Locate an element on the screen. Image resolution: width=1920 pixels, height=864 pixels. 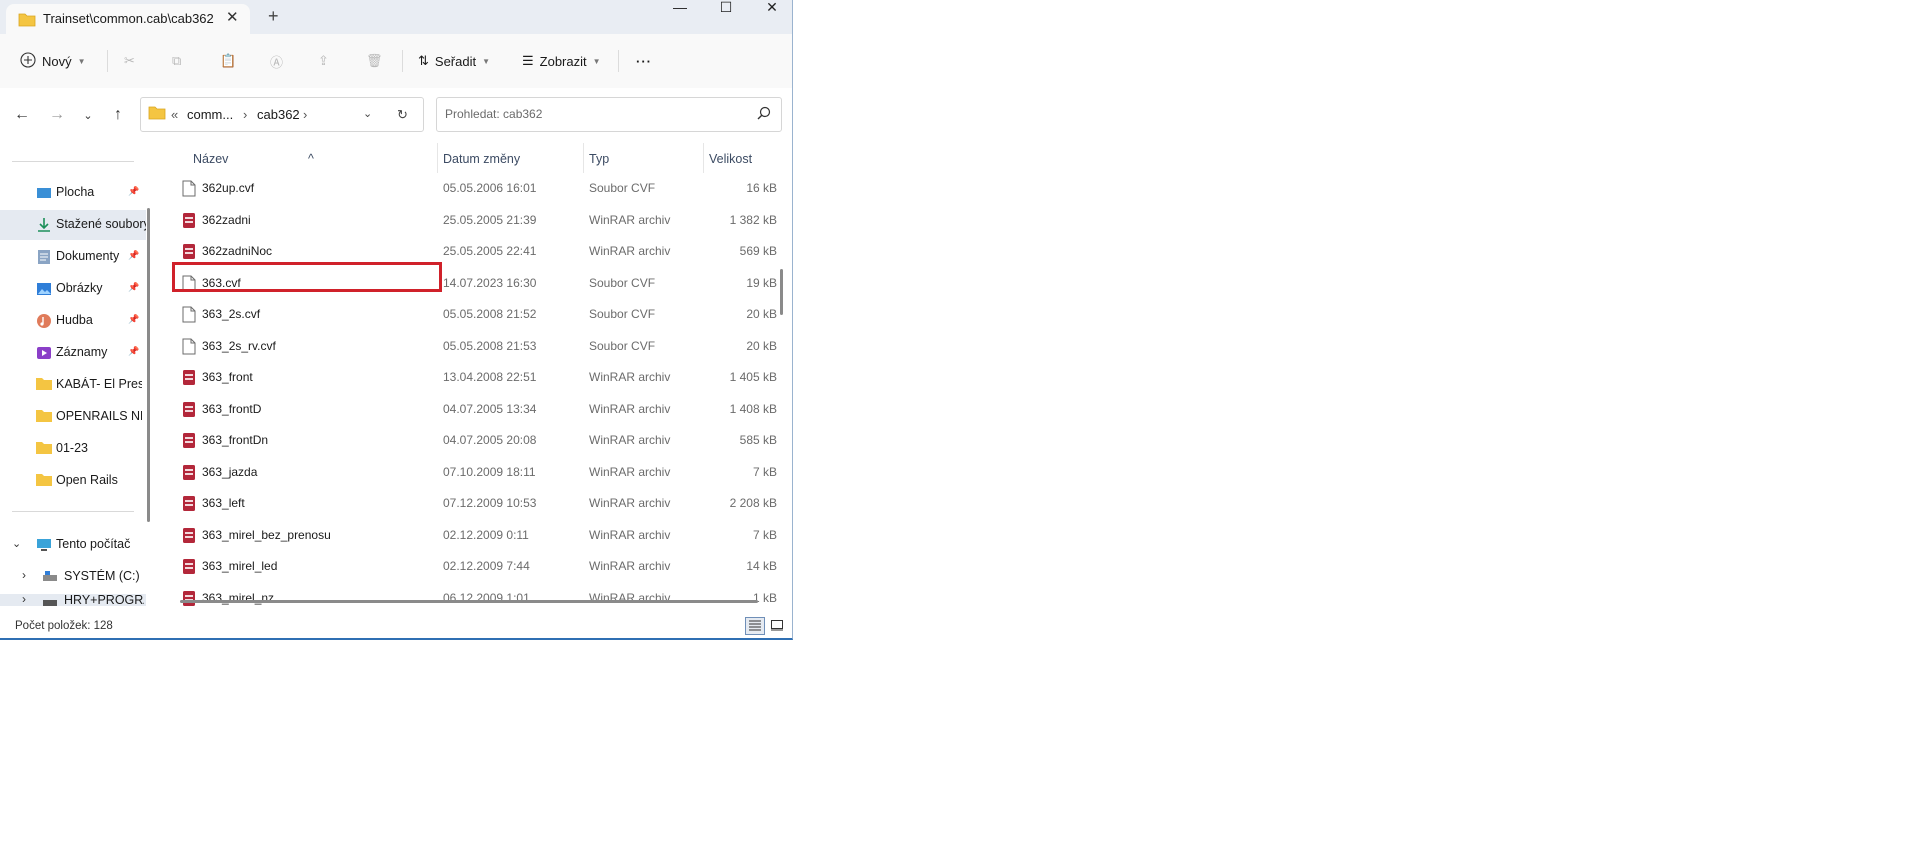
tab-close-icon: ✕ is located at coordinates (232, 17).